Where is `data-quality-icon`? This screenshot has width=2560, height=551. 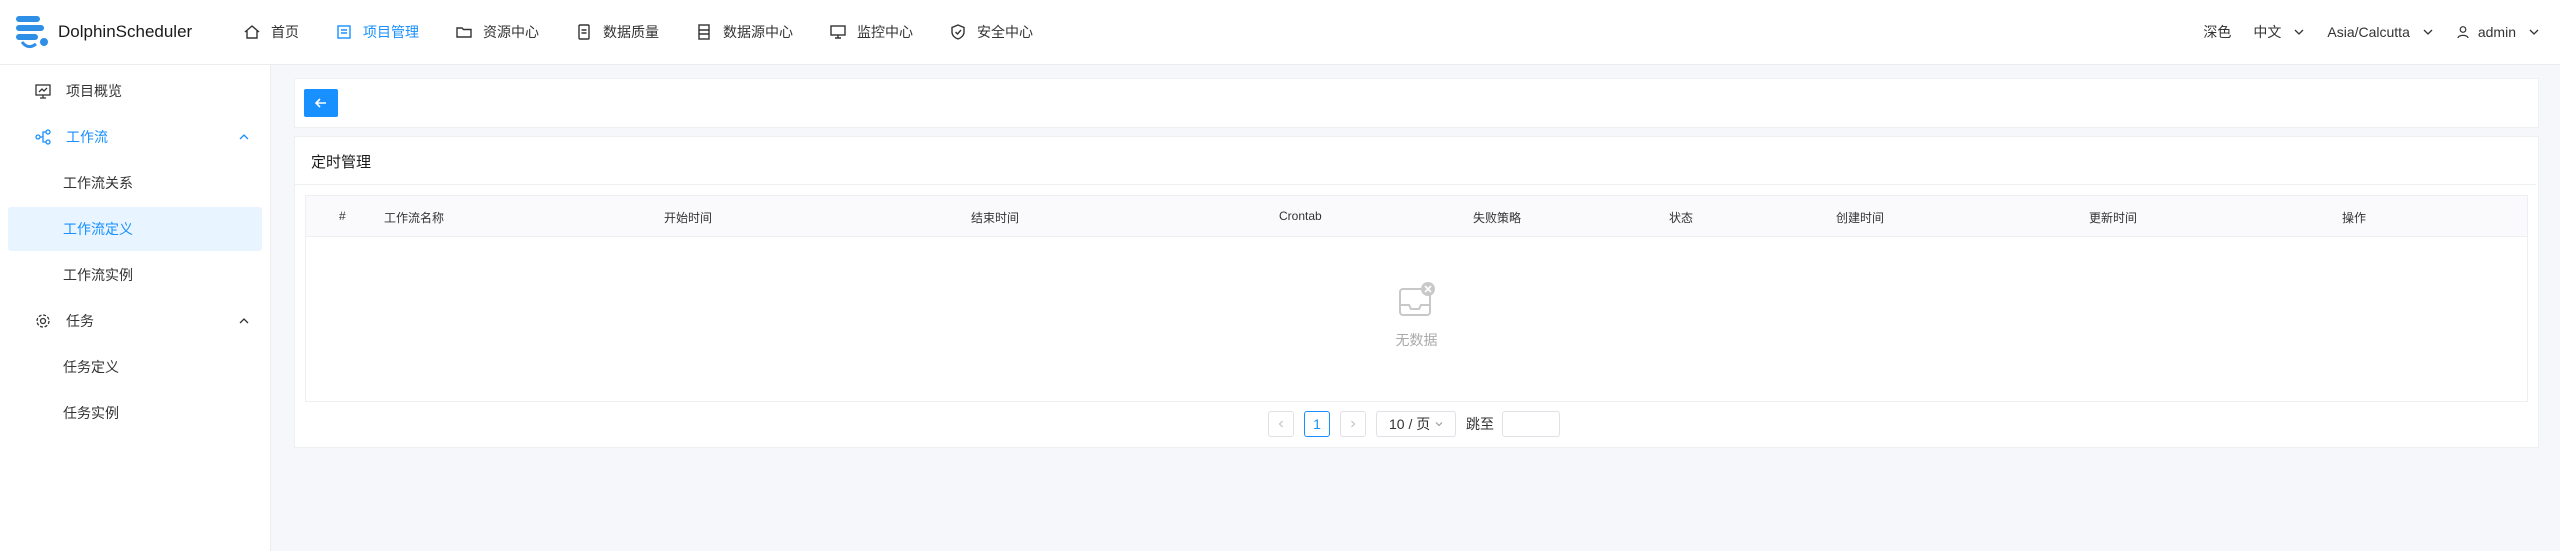
data-quality-icon is located at coordinates (584, 32).